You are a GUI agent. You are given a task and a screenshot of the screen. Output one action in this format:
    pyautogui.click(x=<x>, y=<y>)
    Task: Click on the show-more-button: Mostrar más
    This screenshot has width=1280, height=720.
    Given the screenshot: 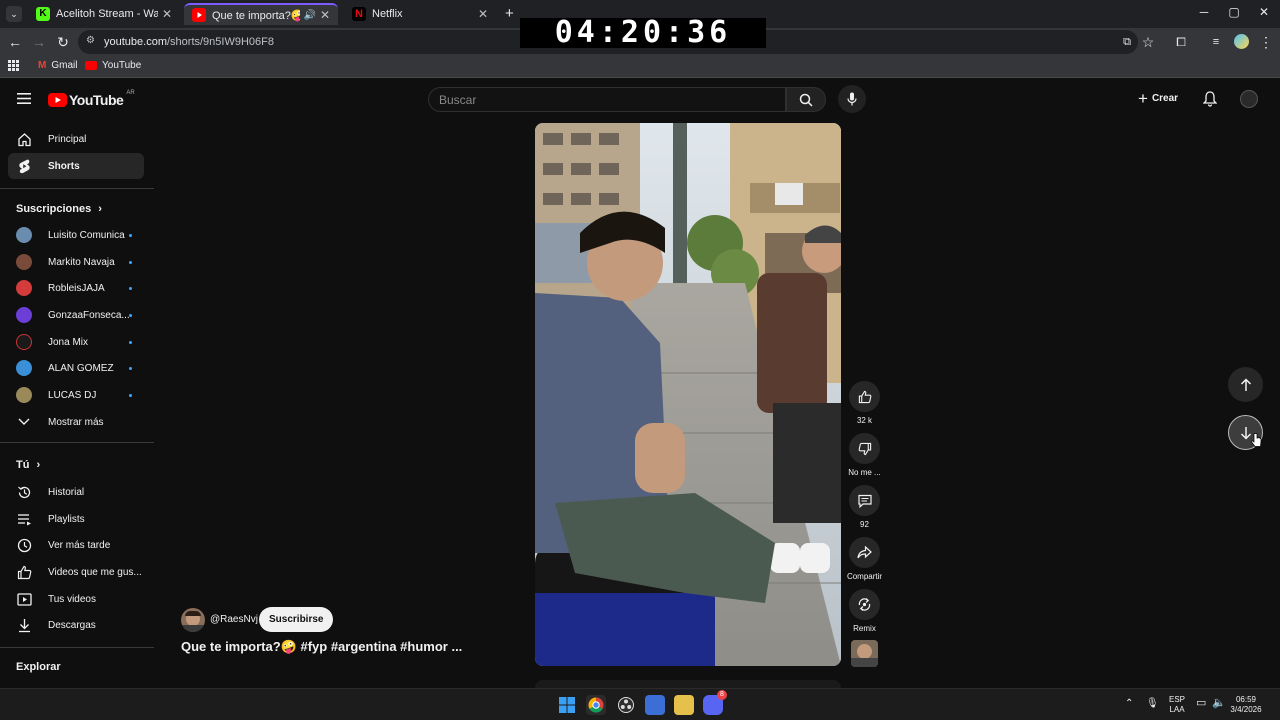 What is the action you would take?
    pyautogui.click(x=76, y=422)
    